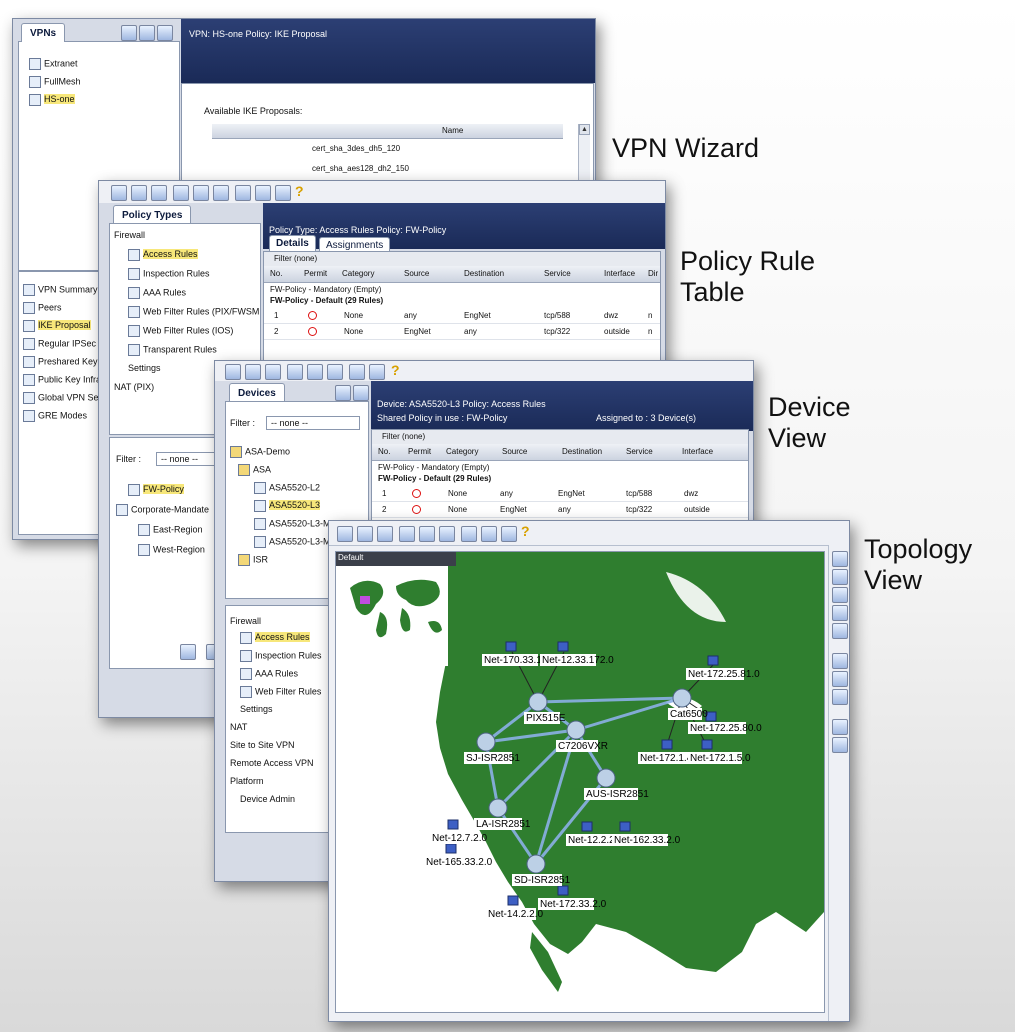  I want to click on tree-item-extranet: Extranet, so click(53, 64).